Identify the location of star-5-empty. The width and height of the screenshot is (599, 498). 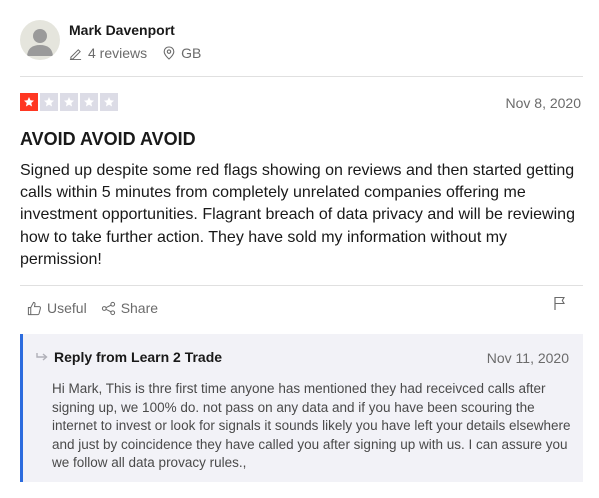
(109, 102).